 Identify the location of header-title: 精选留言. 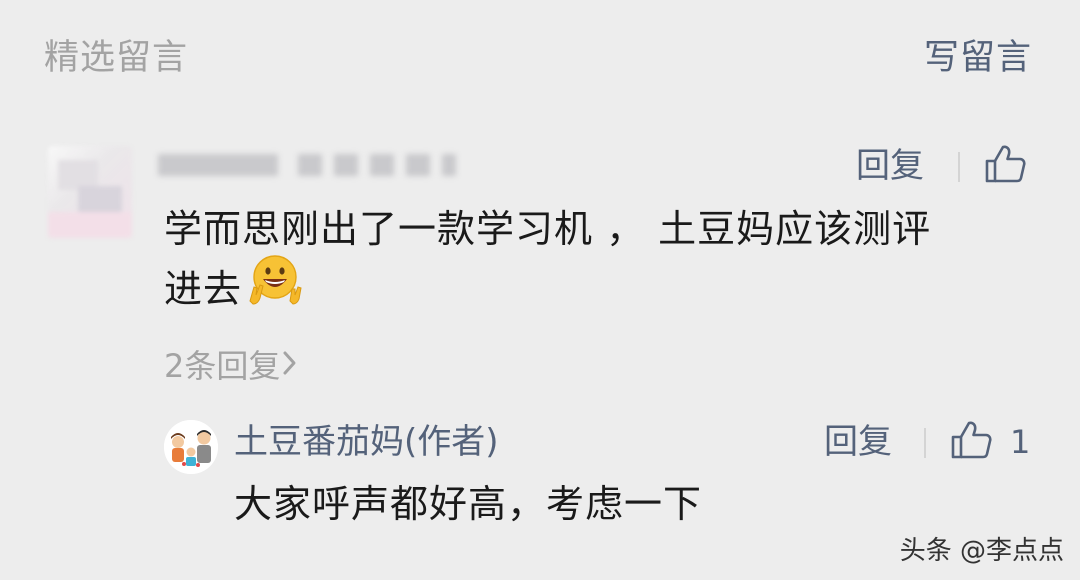
(116, 58).